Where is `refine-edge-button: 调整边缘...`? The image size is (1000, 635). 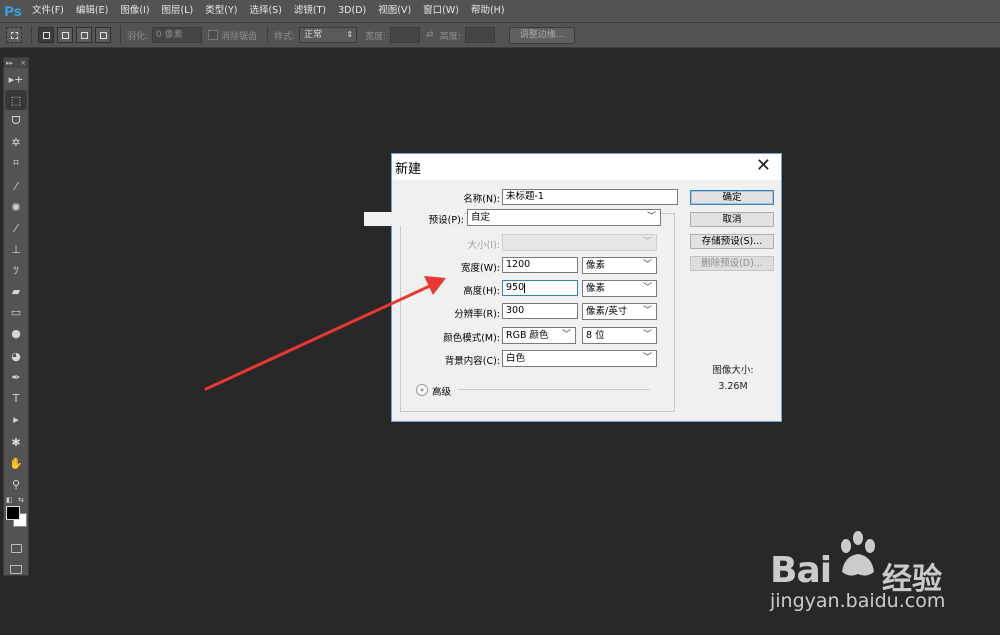 refine-edge-button: 调整边缘... is located at coordinates (542, 35).